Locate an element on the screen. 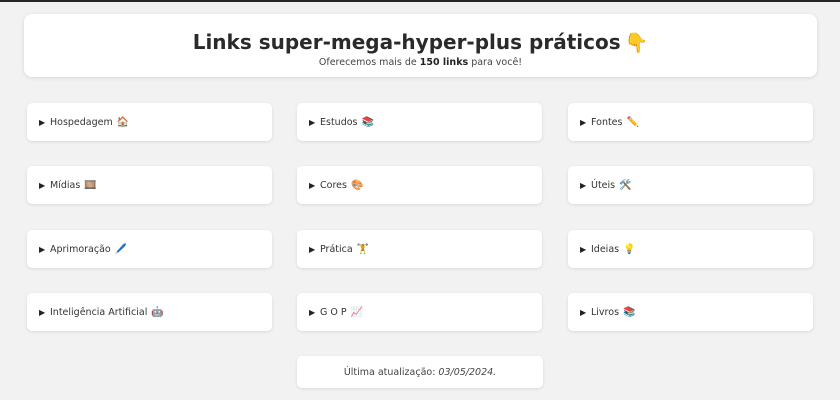 This screenshot has width=840, height=400. house-icon: 🏠 is located at coordinates (123, 122).